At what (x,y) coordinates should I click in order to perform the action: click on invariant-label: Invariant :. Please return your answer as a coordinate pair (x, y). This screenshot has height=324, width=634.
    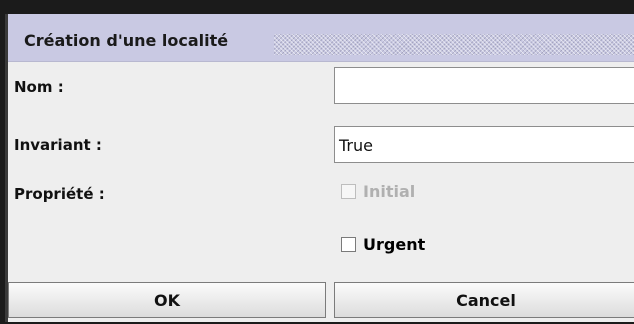
    Looking at the image, I should click on (58, 145).